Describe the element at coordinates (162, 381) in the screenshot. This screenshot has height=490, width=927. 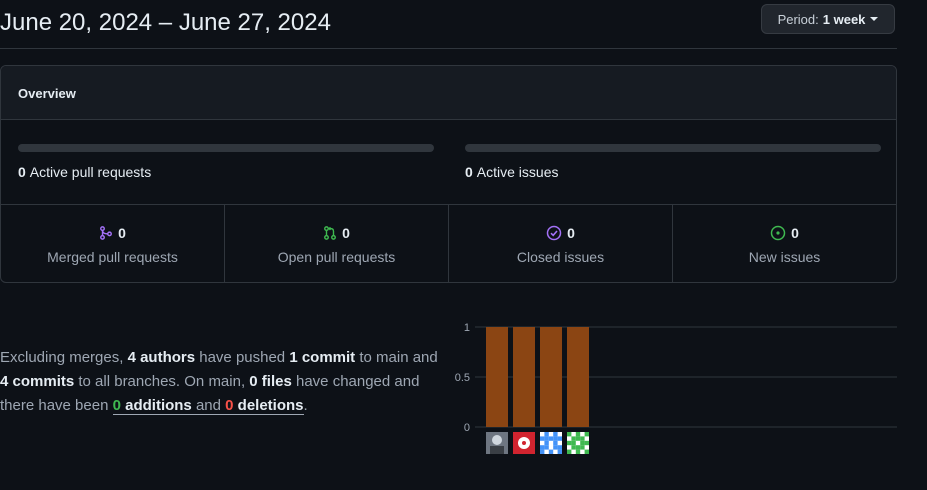
I see `summary-text: to all branches. On main,` at that location.